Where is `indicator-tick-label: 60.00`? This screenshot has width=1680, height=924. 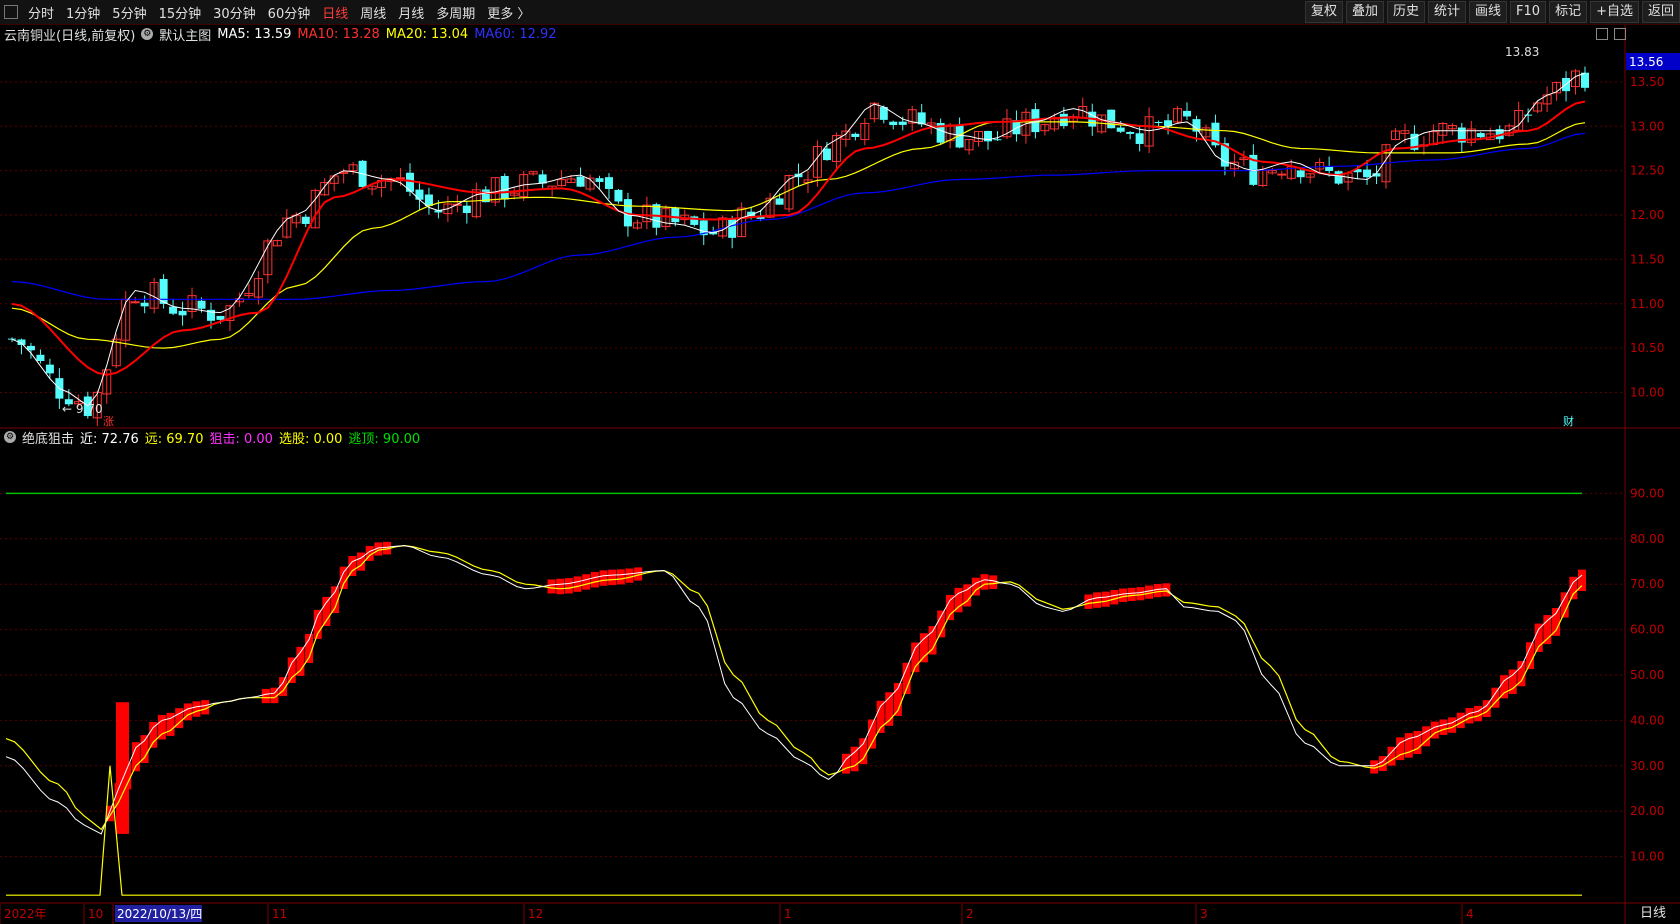 indicator-tick-label: 60.00 is located at coordinates (1647, 630).